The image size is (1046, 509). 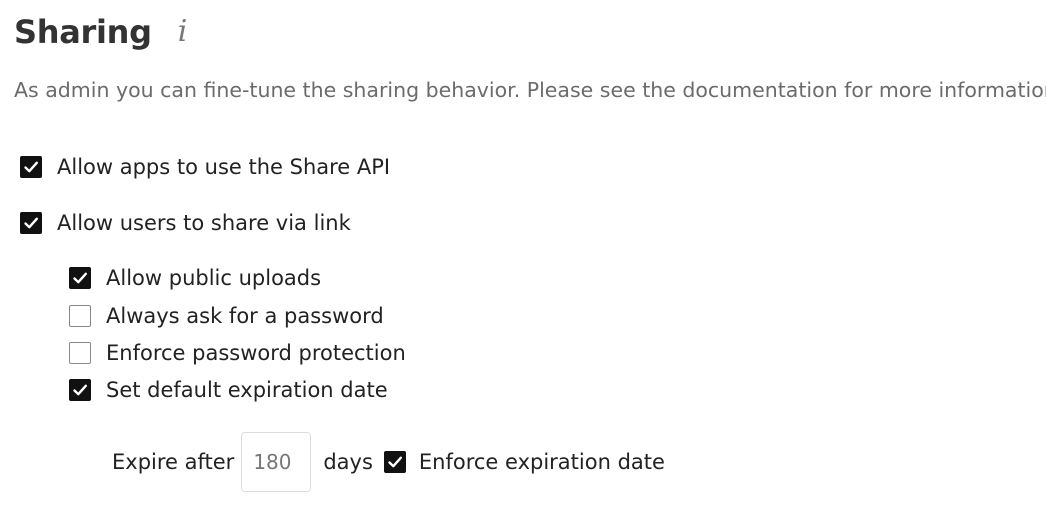 I want to click on public-uploads-checkbox, so click(x=80, y=278).